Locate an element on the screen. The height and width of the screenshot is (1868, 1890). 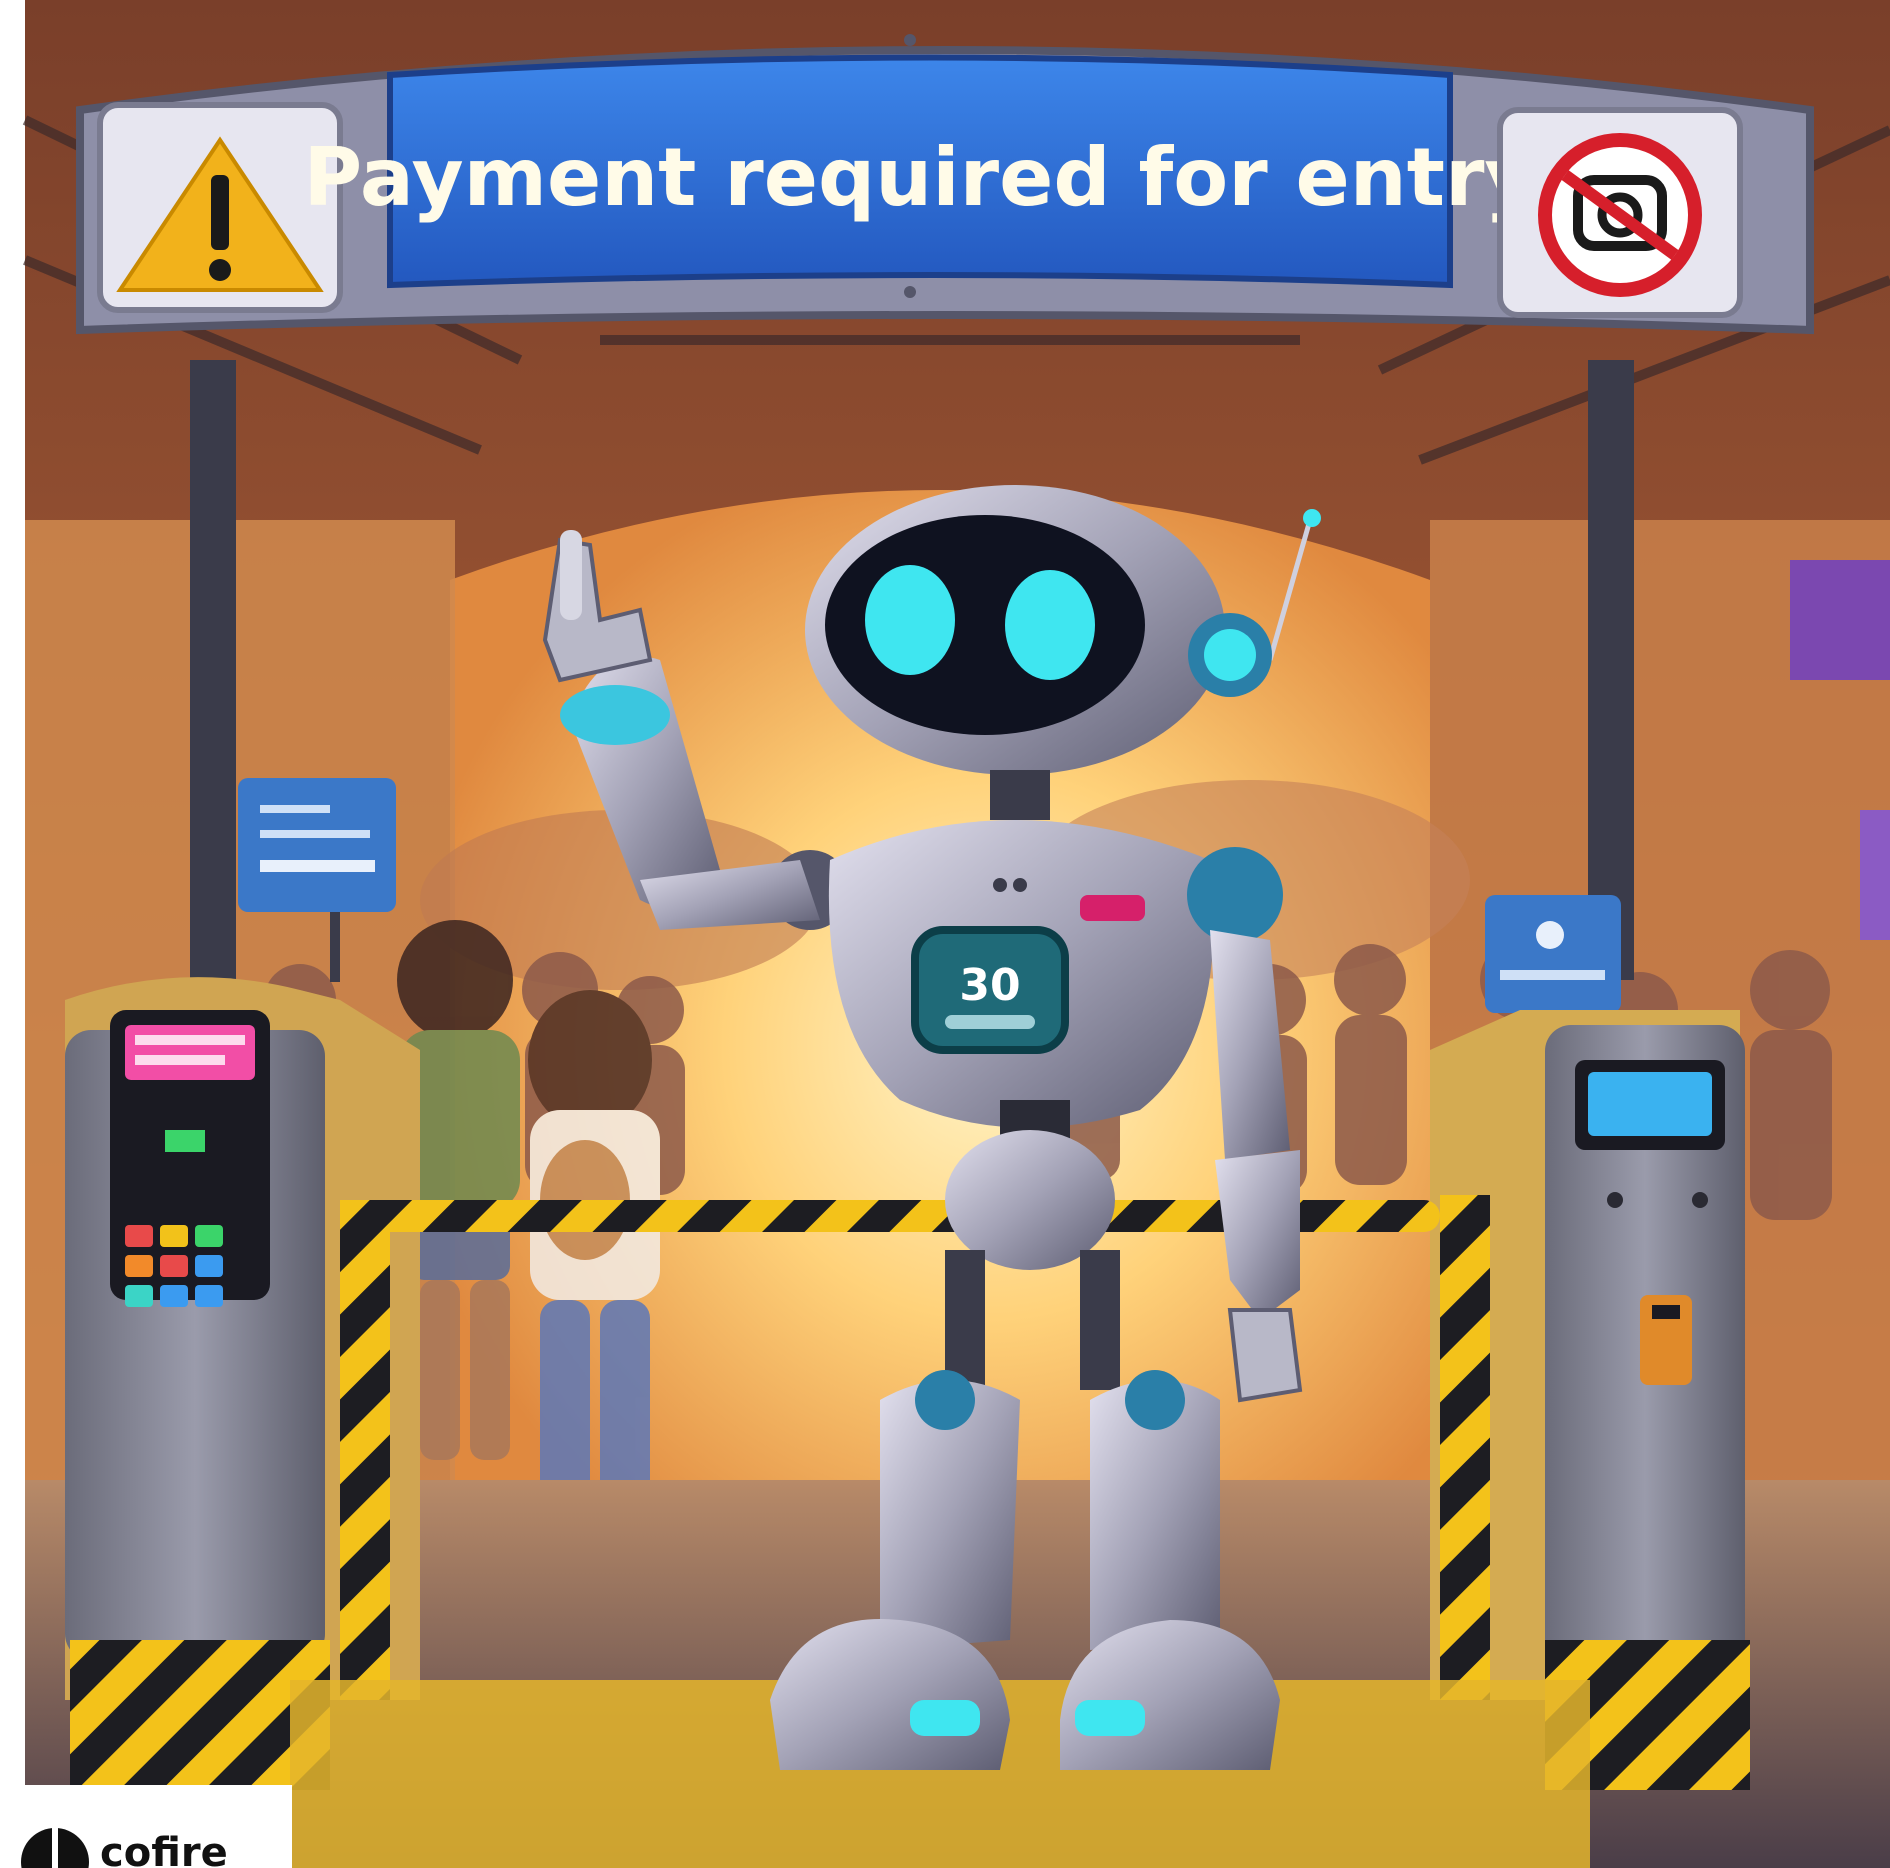
robot-chest-number: 30 is located at coordinates (989, 985).